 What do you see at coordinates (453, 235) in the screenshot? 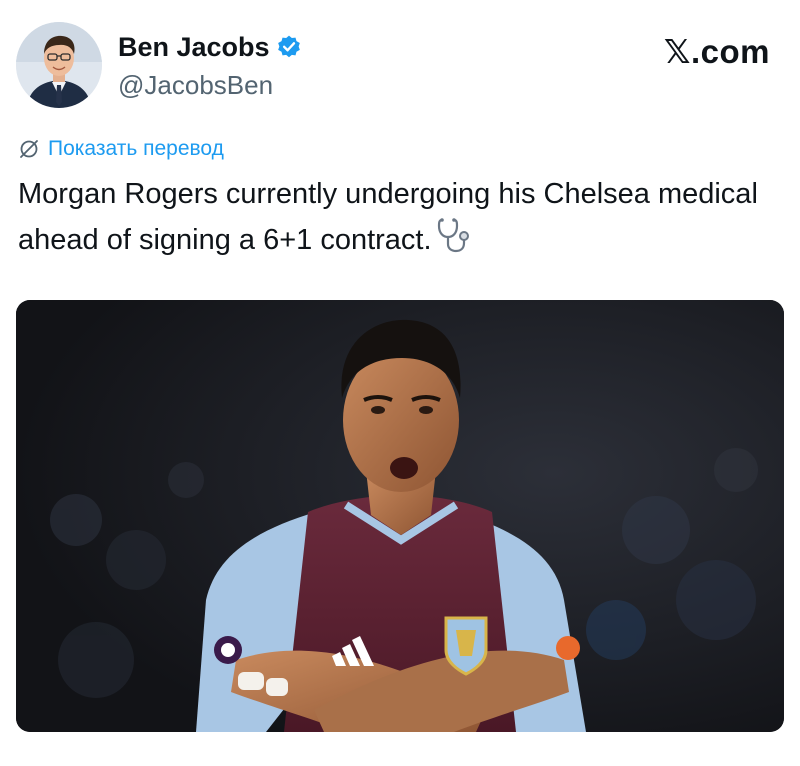
I see `stethoscope-icon` at bounding box center [453, 235].